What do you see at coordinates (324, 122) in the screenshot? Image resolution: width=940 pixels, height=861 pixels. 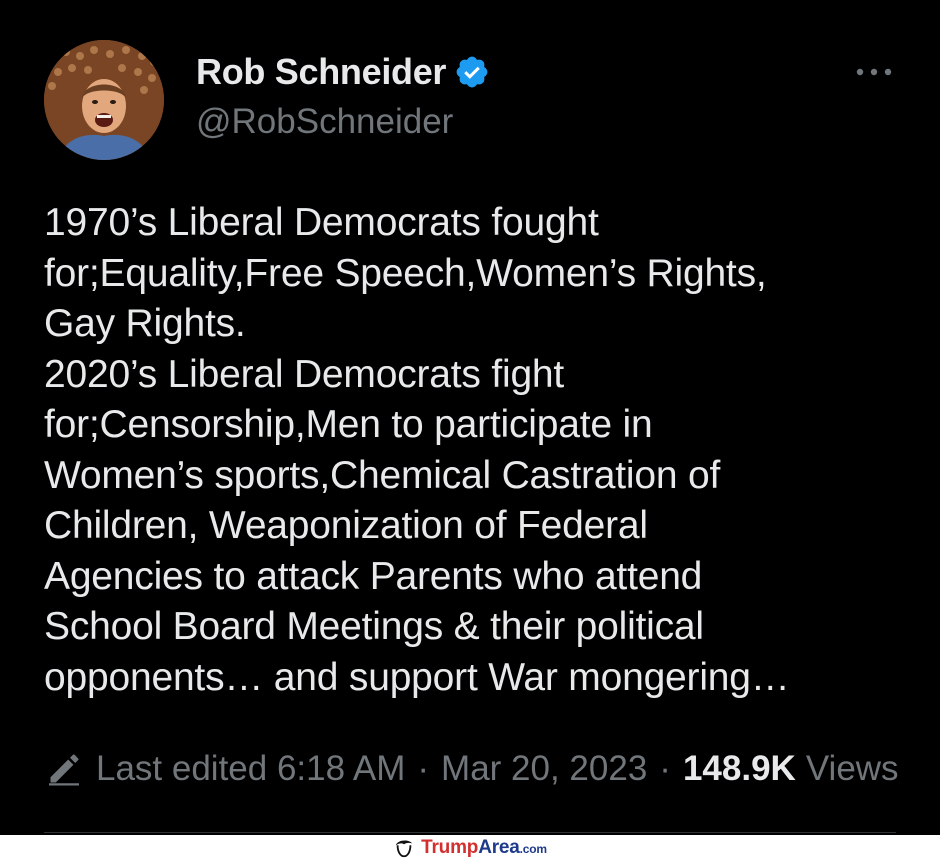 I see `author-handle: @RobSchneider` at bounding box center [324, 122].